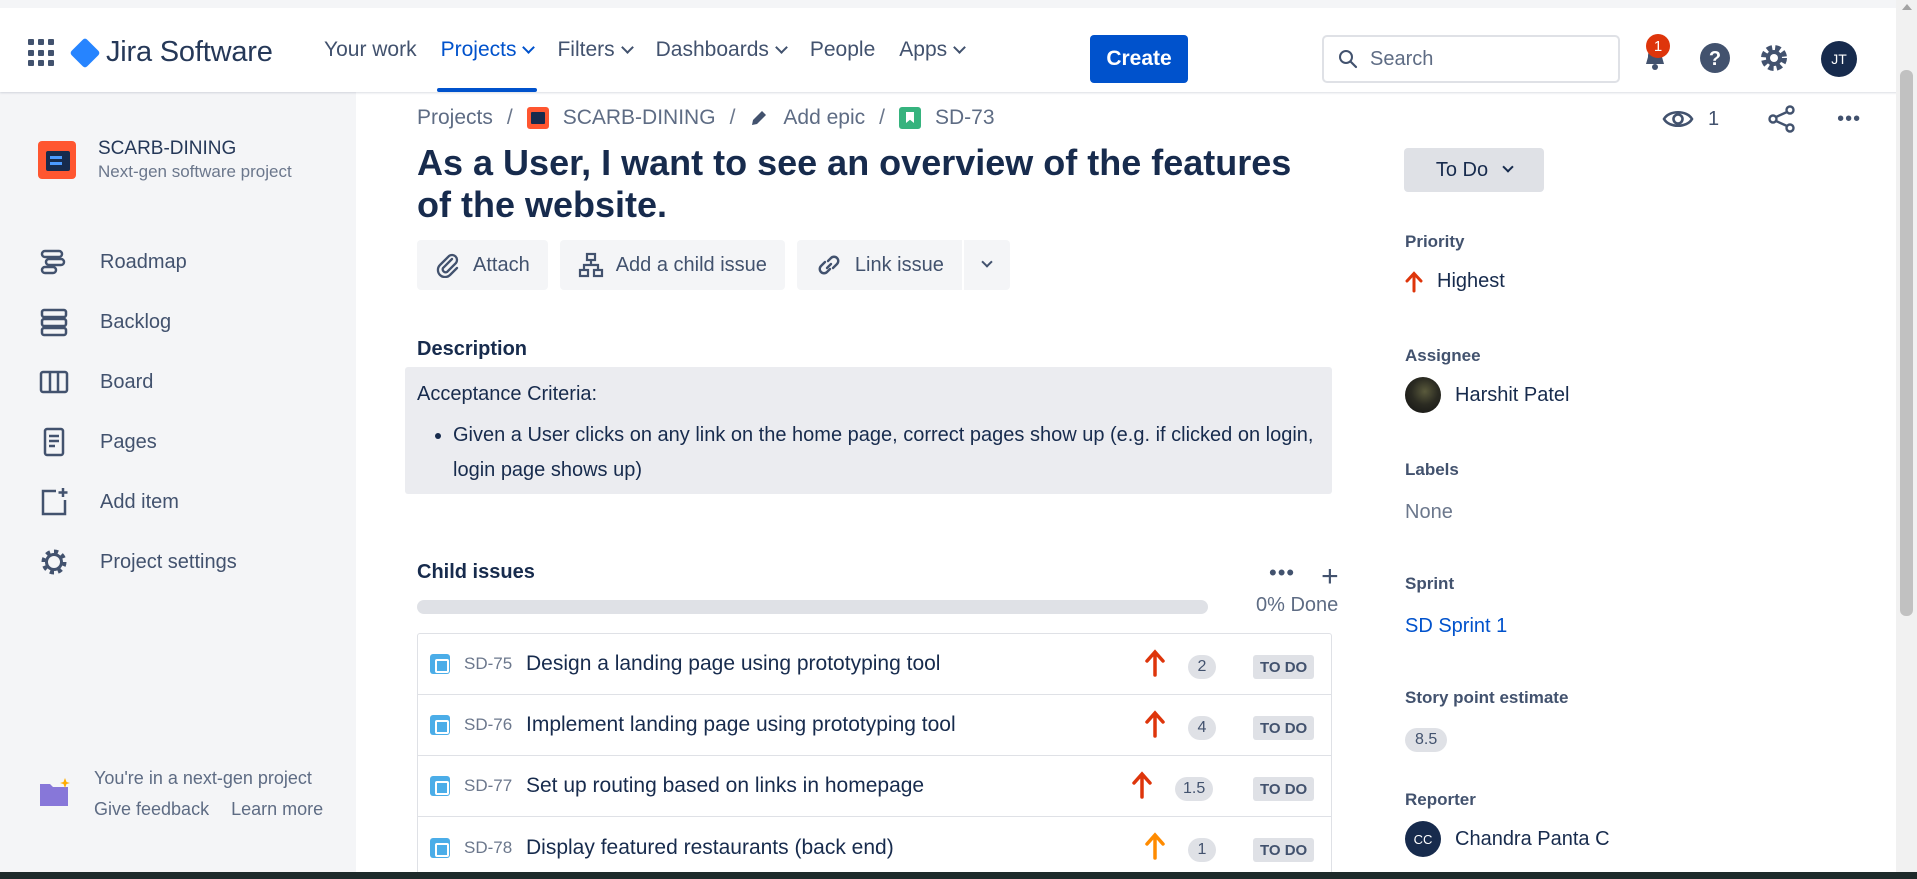 This screenshot has height=879, width=1917. Describe the element at coordinates (277, 809) in the screenshot. I see `learn-more-link: Learn more` at that location.